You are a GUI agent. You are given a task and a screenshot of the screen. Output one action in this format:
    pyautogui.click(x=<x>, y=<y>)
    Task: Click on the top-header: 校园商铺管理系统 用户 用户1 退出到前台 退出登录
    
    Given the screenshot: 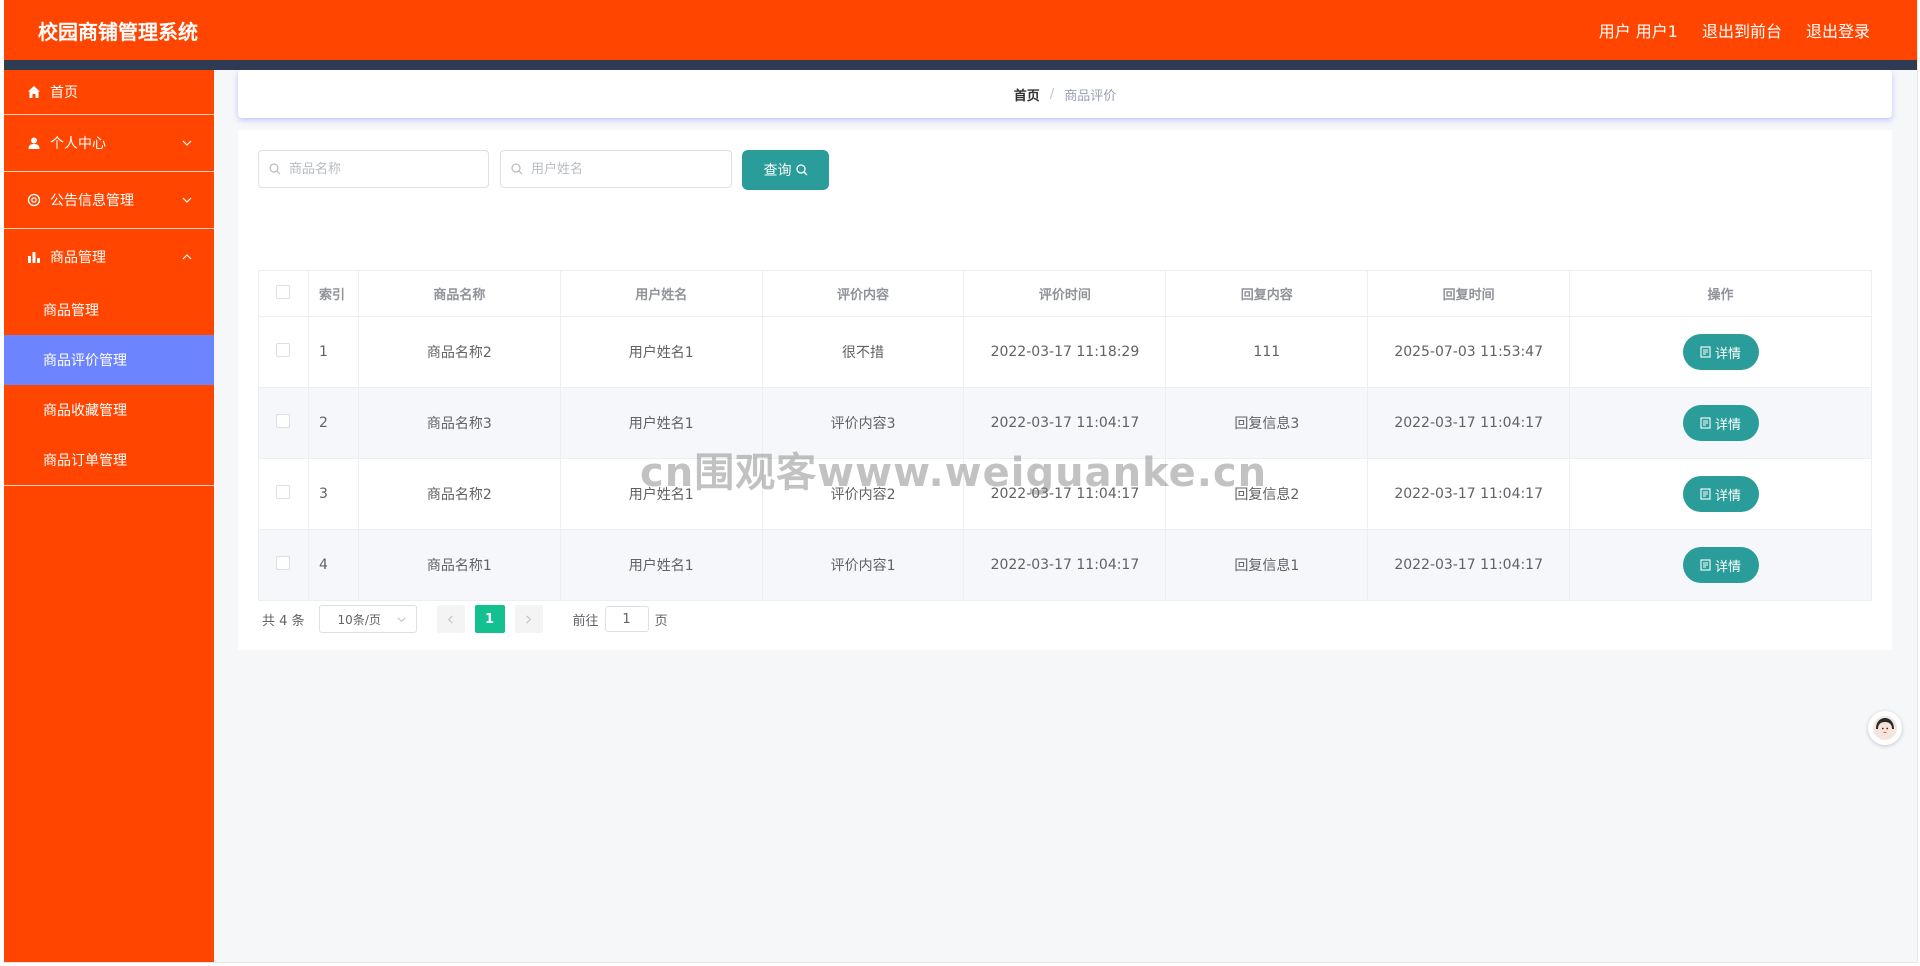 What is the action you would take?
    pyautogui.click(x=960, y=30)
    